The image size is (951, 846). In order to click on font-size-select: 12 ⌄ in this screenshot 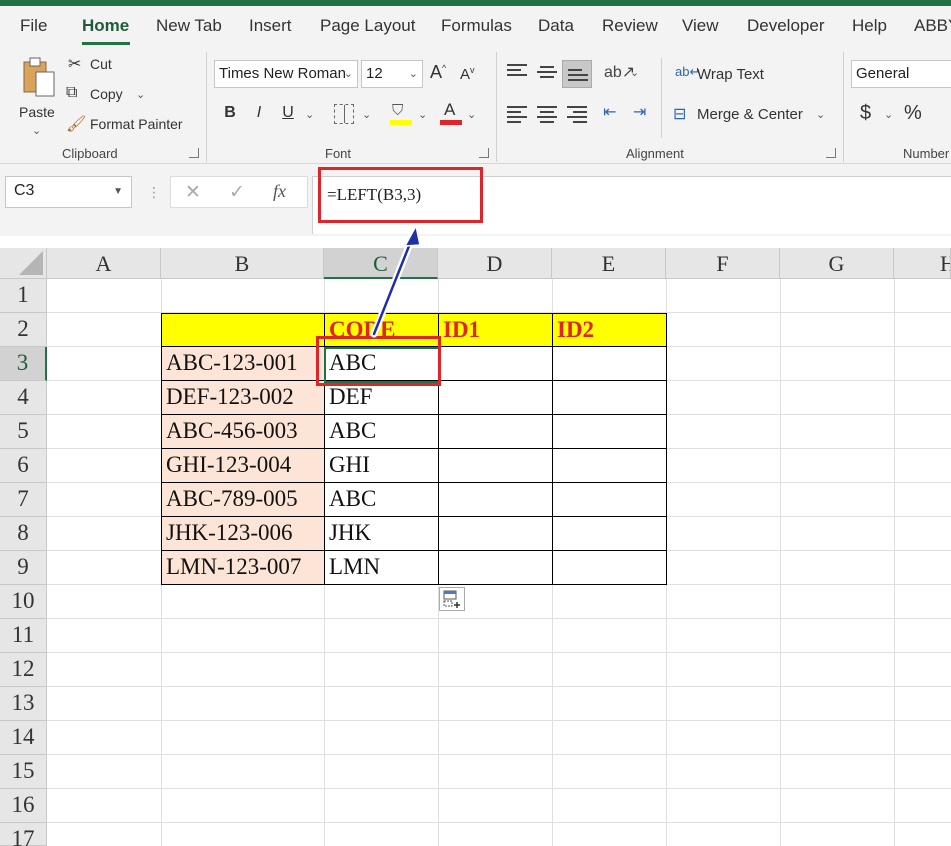, I will do `click(392, 74)`.